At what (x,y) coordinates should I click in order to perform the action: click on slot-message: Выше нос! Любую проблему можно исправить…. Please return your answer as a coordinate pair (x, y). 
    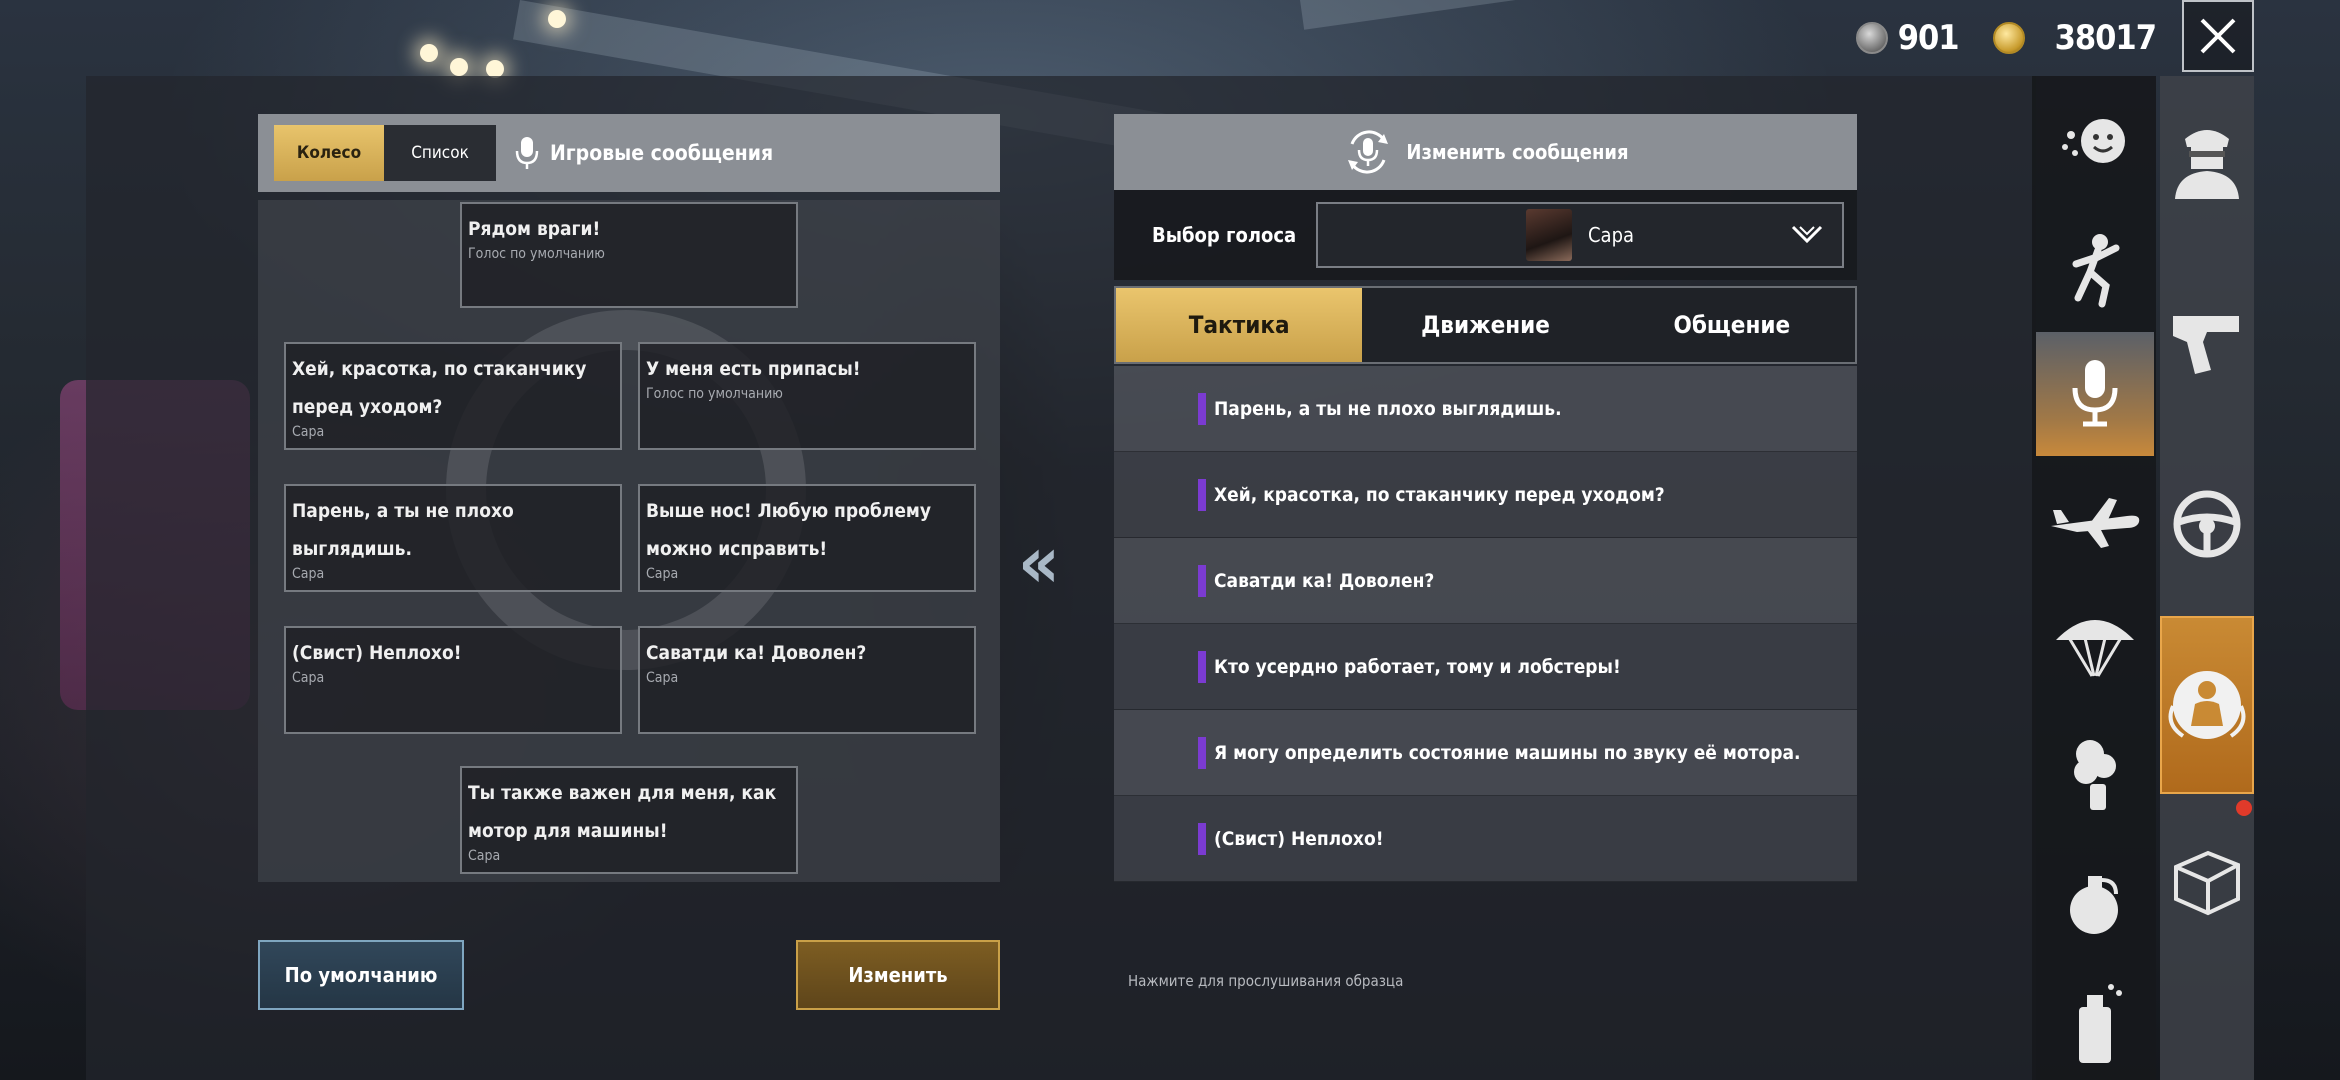
    Looking at the image, I should click on (789, 530).